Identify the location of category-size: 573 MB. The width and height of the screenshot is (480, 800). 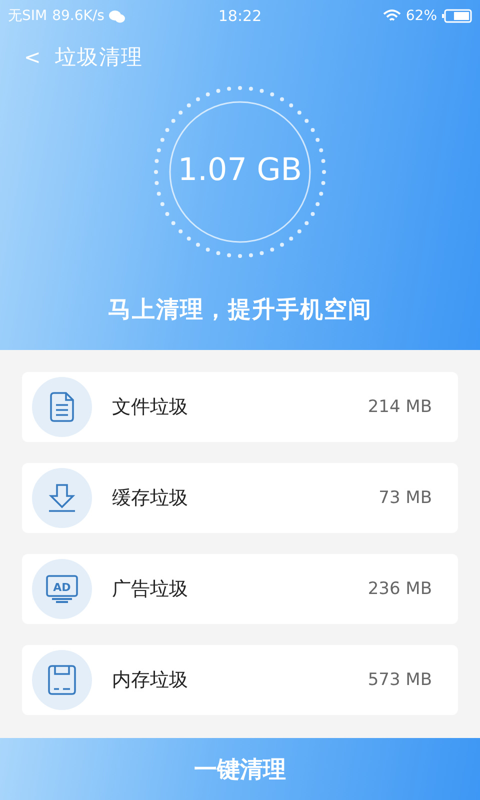
(400, 680).